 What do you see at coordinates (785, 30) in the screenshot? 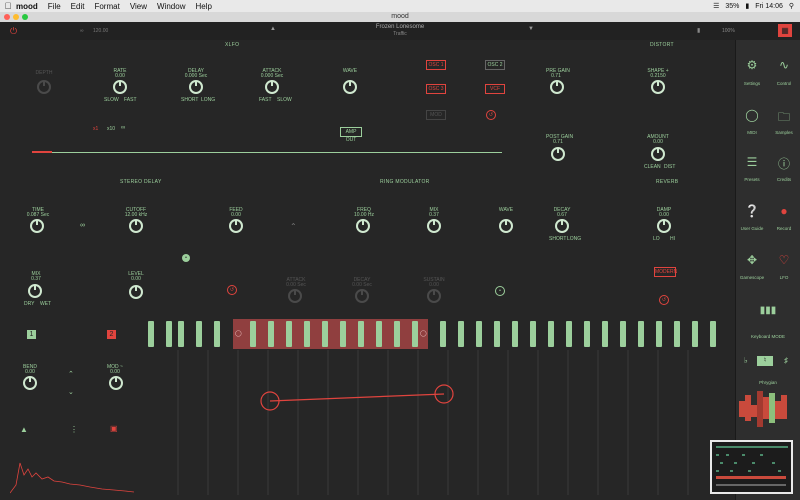
I see `keyboard-icon: ▦` at bounding box center [785, 30].